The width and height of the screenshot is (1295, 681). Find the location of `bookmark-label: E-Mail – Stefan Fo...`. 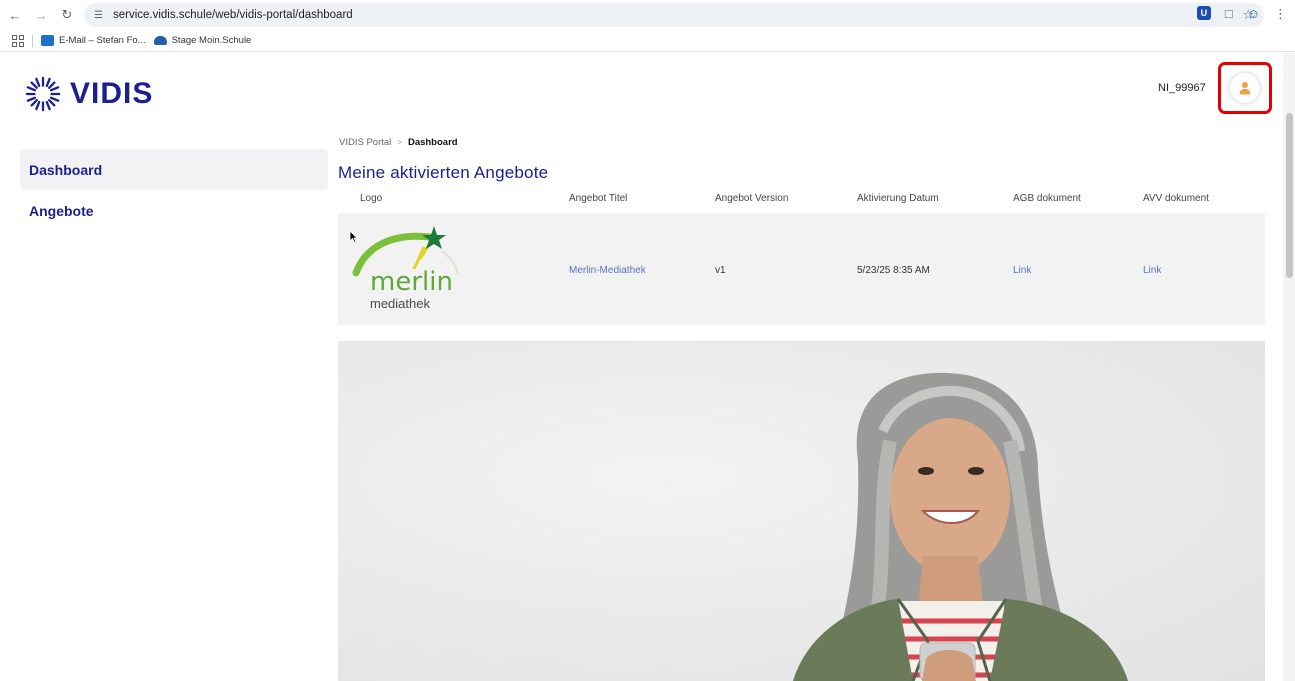

bookmark-label: E-Mail – Stefan Fo... is located at coordinates (102, 40).